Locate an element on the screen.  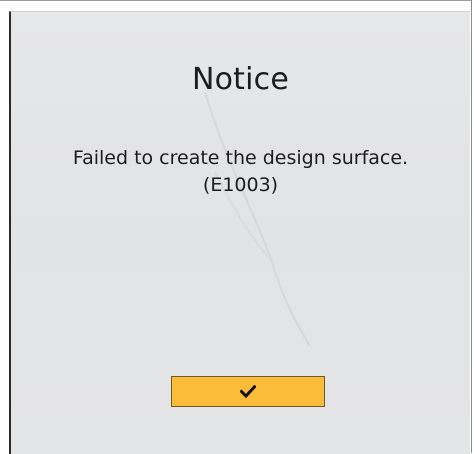
error-code: (E1003) is located at coordinates (240, 185).